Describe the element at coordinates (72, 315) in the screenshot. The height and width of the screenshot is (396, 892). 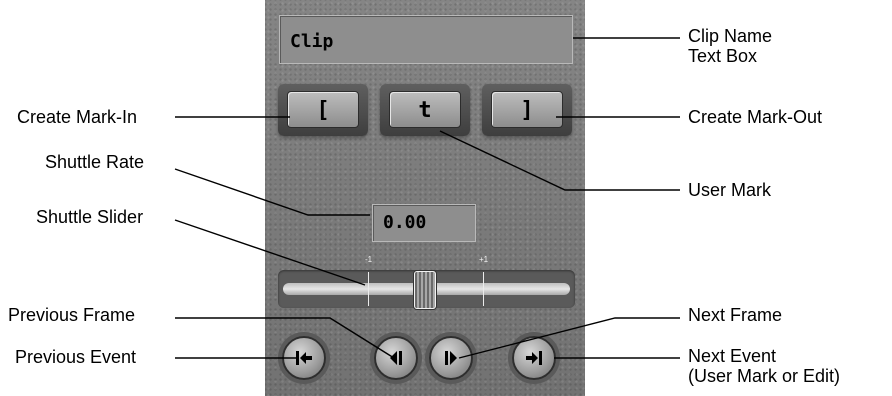
I see `callout-previous-frame: Previous Frame` at that location.